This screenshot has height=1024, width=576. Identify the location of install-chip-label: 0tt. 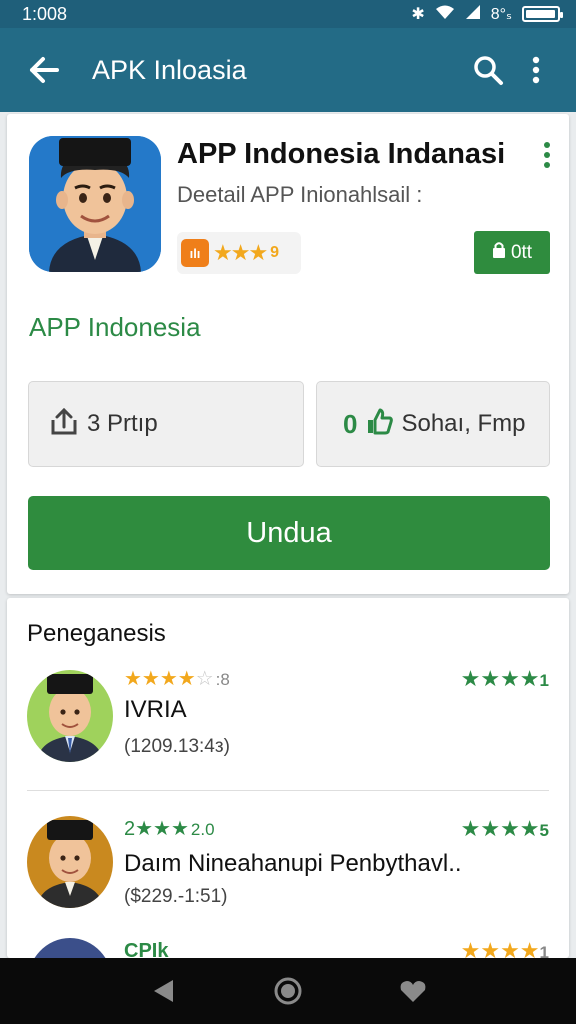
(521, 252).